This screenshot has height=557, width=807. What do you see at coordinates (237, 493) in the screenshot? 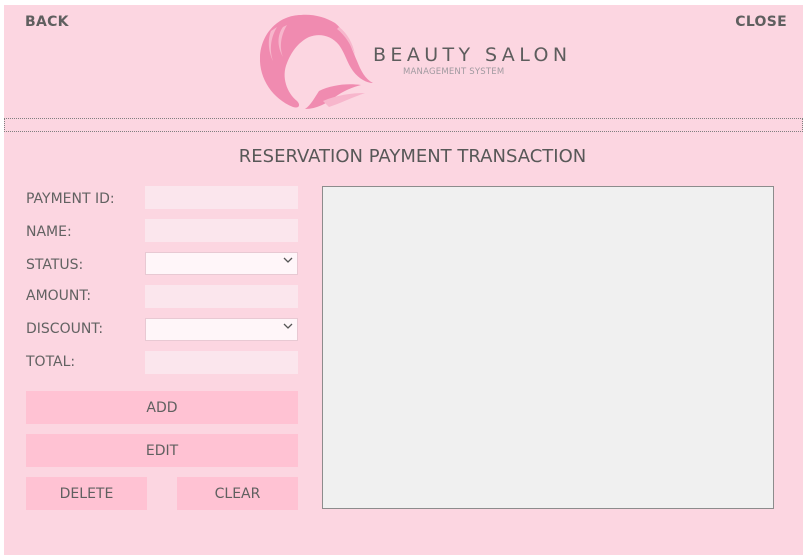
I see `clear-button: CLEAR` at bounding box center [237, 493].